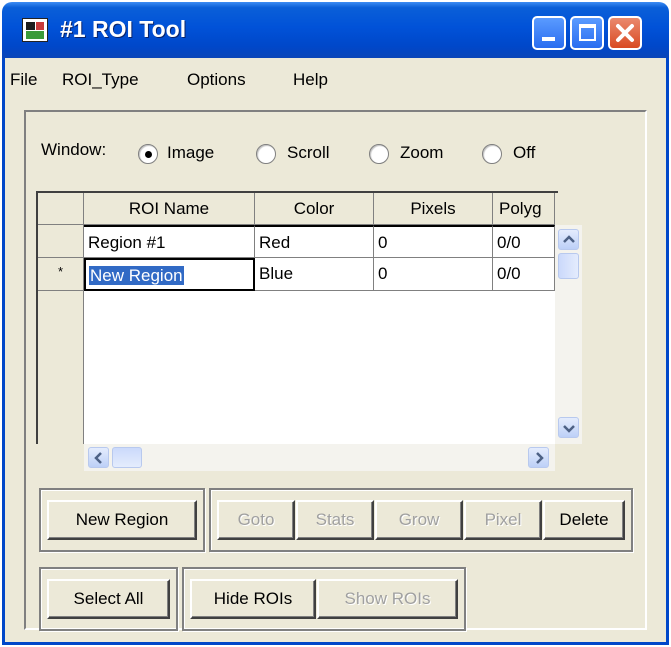 The width and height of the screenshot is (671, 647). I want to click on pixel-button: Pixel, so click(503, 520).